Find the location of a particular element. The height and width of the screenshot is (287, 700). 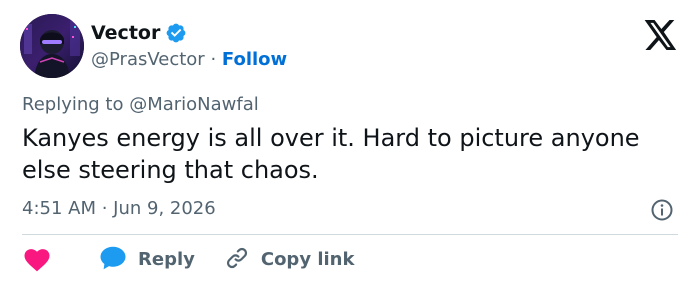

speech-bubble-icon is located at coordinates (113, 260).